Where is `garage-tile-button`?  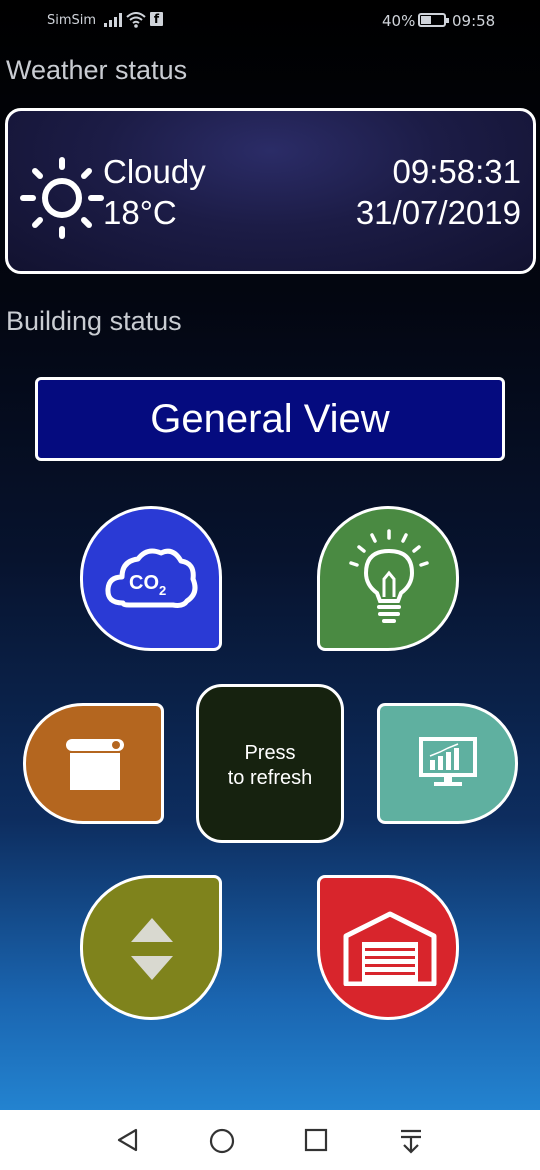
garage-tile-button is located at coordinates (388, 947).